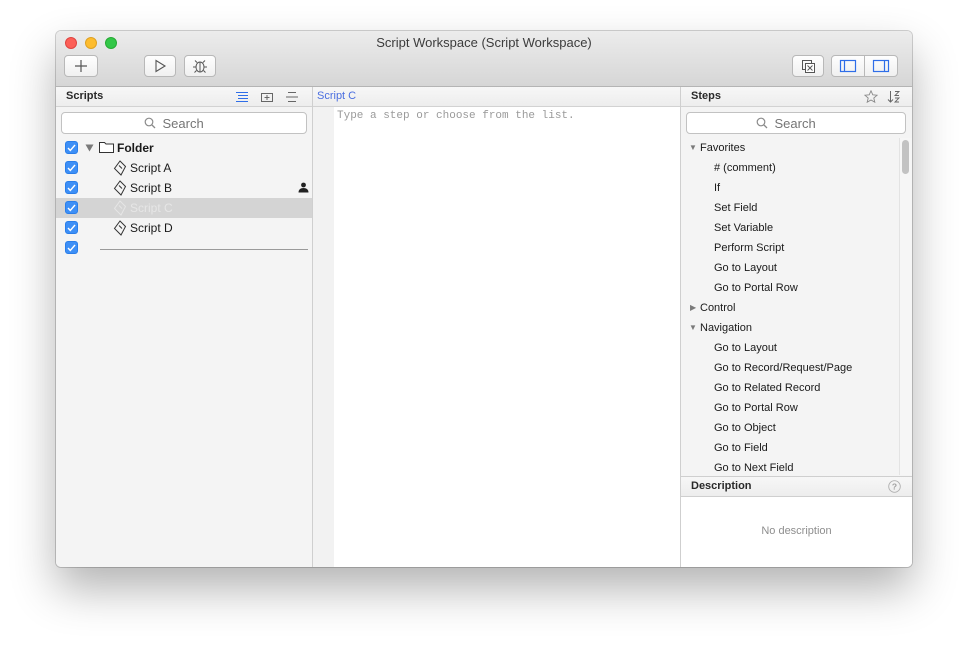 This screenshot has height=647, width=968. I want to click on tree-label: Script B, so click(151, 188).